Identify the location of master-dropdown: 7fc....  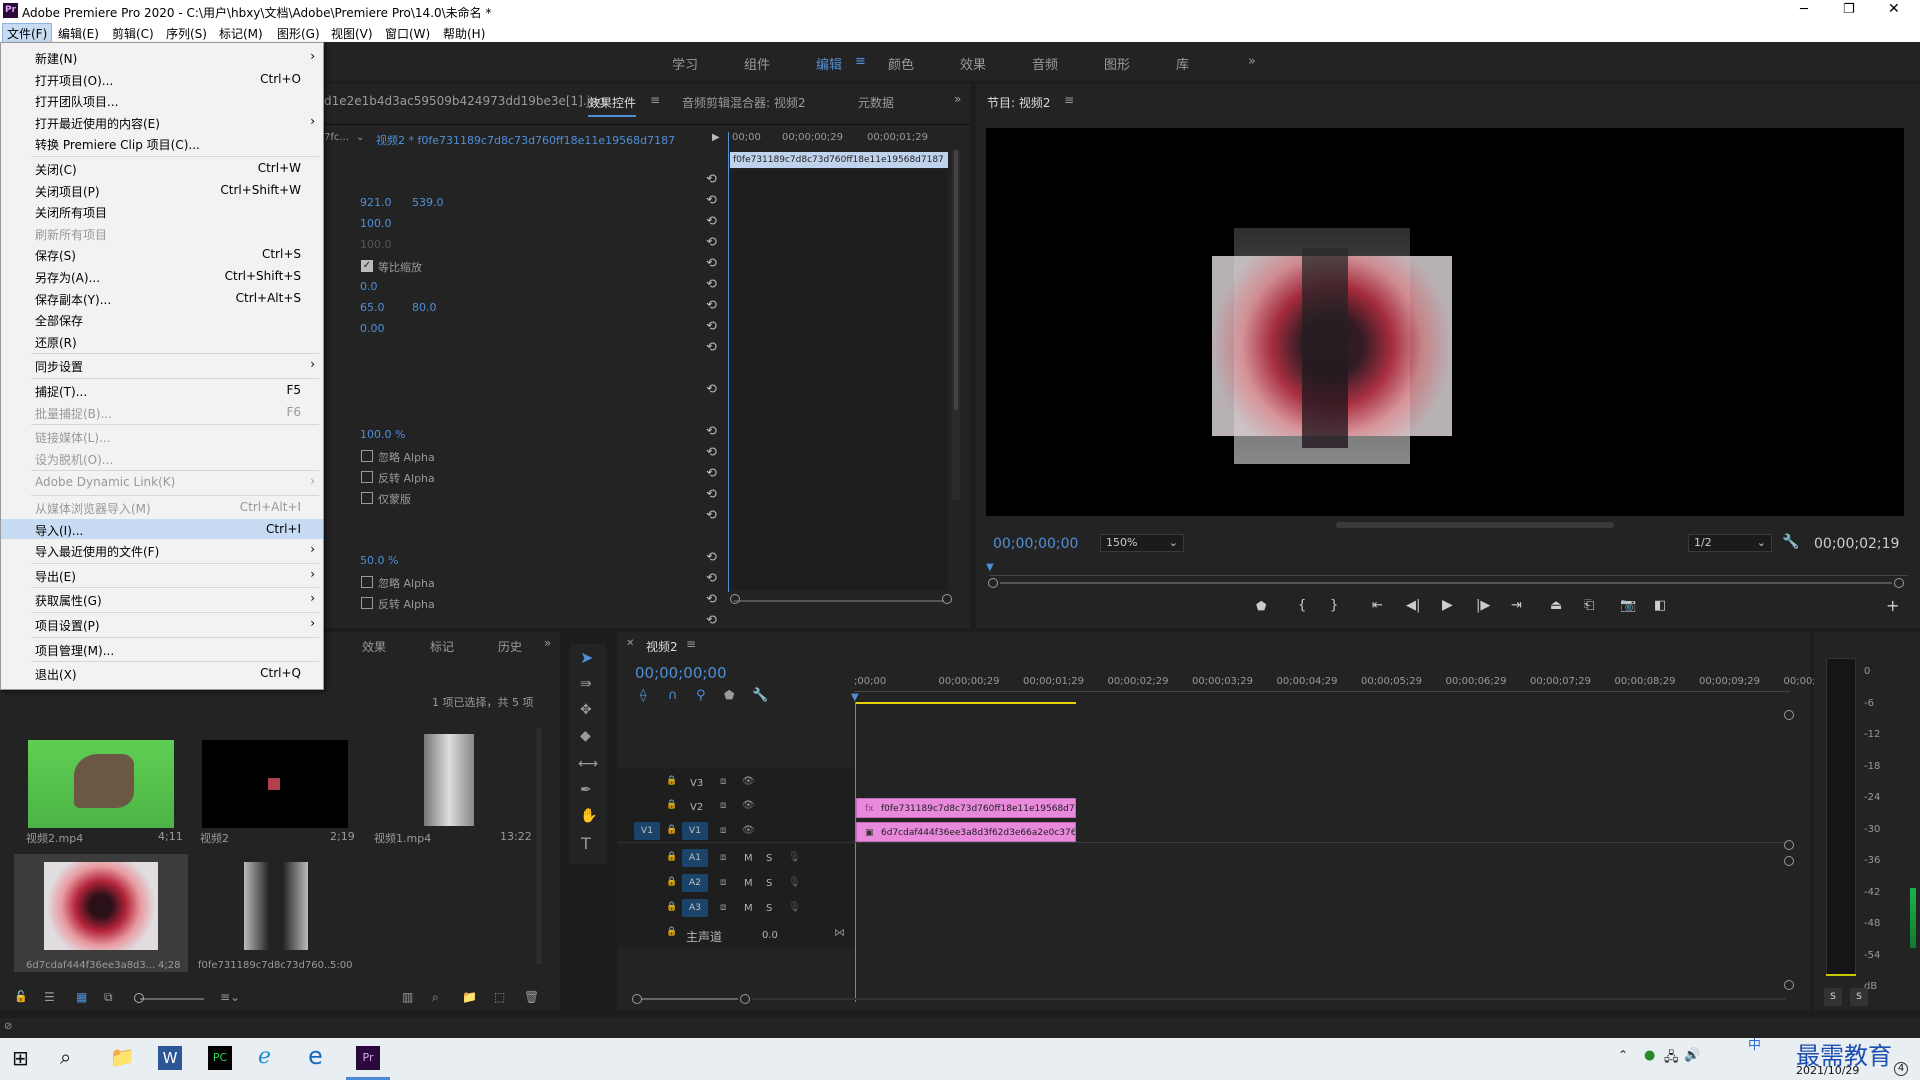
(336, 137).